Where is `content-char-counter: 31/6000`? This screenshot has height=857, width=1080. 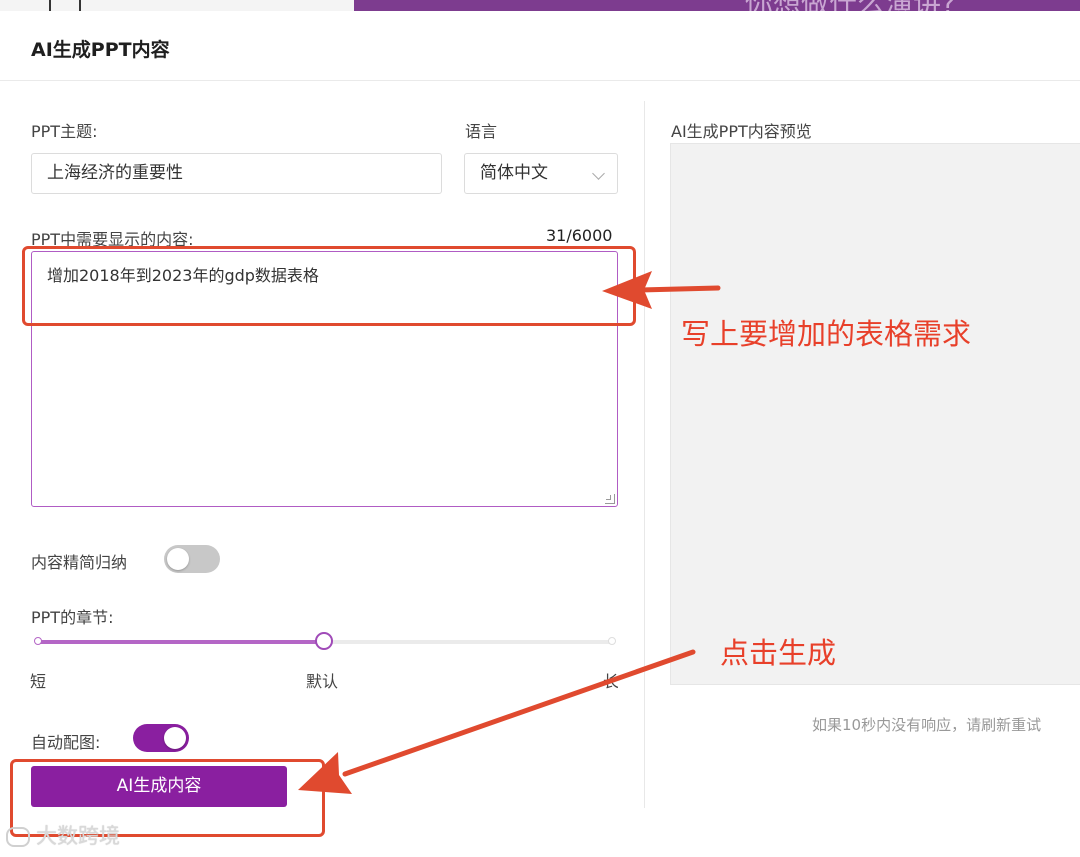
content-char-counter: 31/6000 is located at coordinates (579, 235).